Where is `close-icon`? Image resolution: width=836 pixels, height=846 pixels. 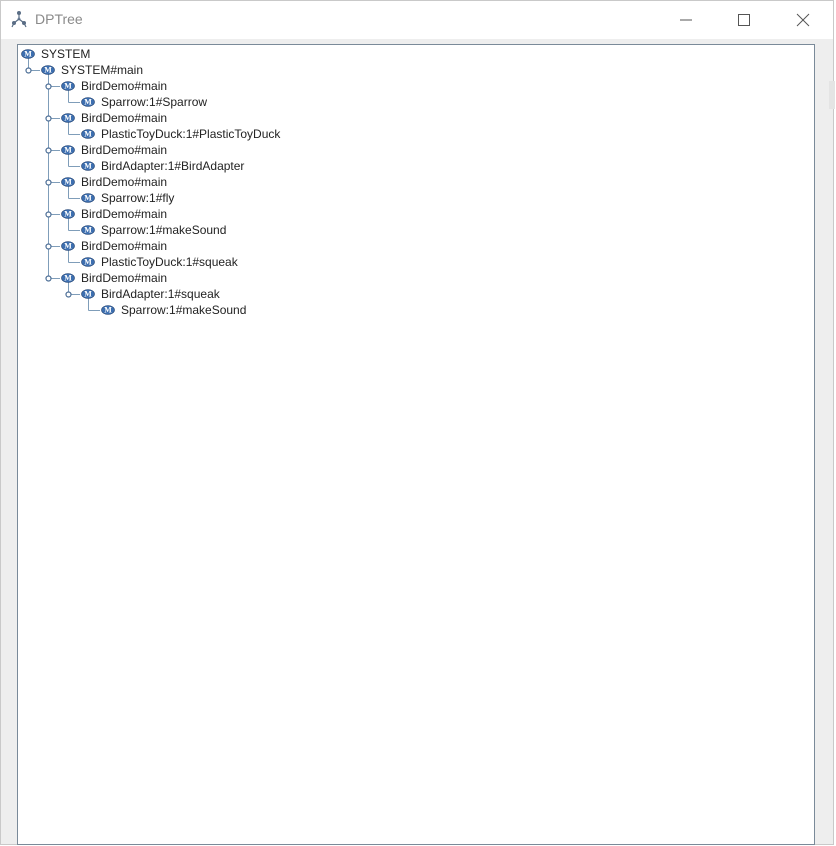 close-icon is located at coordinates (803, 20).